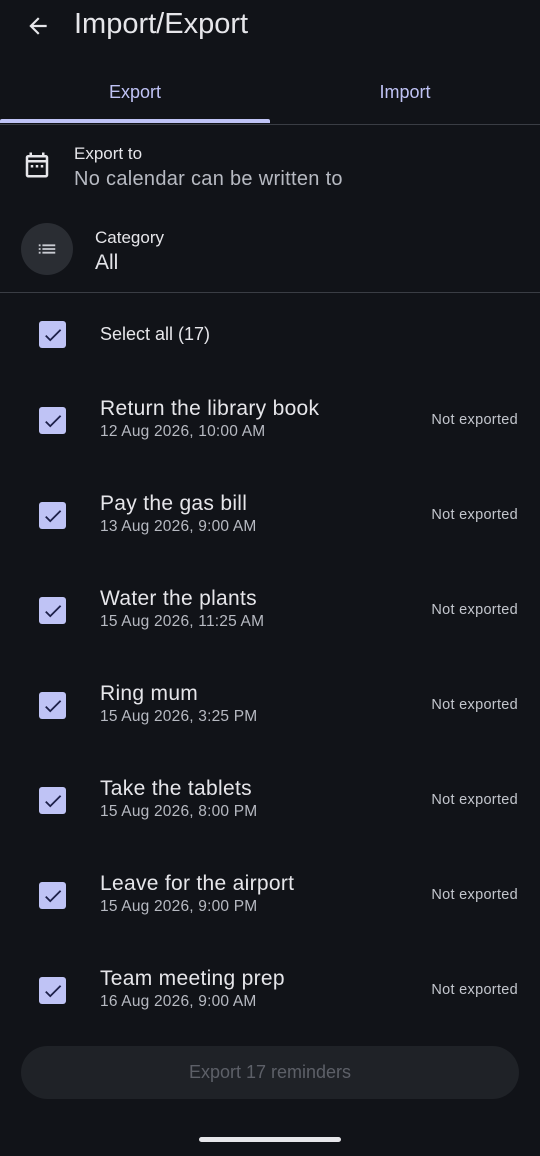  I want to click on reminder-title: Pay the gas bill, so click(174, 503).